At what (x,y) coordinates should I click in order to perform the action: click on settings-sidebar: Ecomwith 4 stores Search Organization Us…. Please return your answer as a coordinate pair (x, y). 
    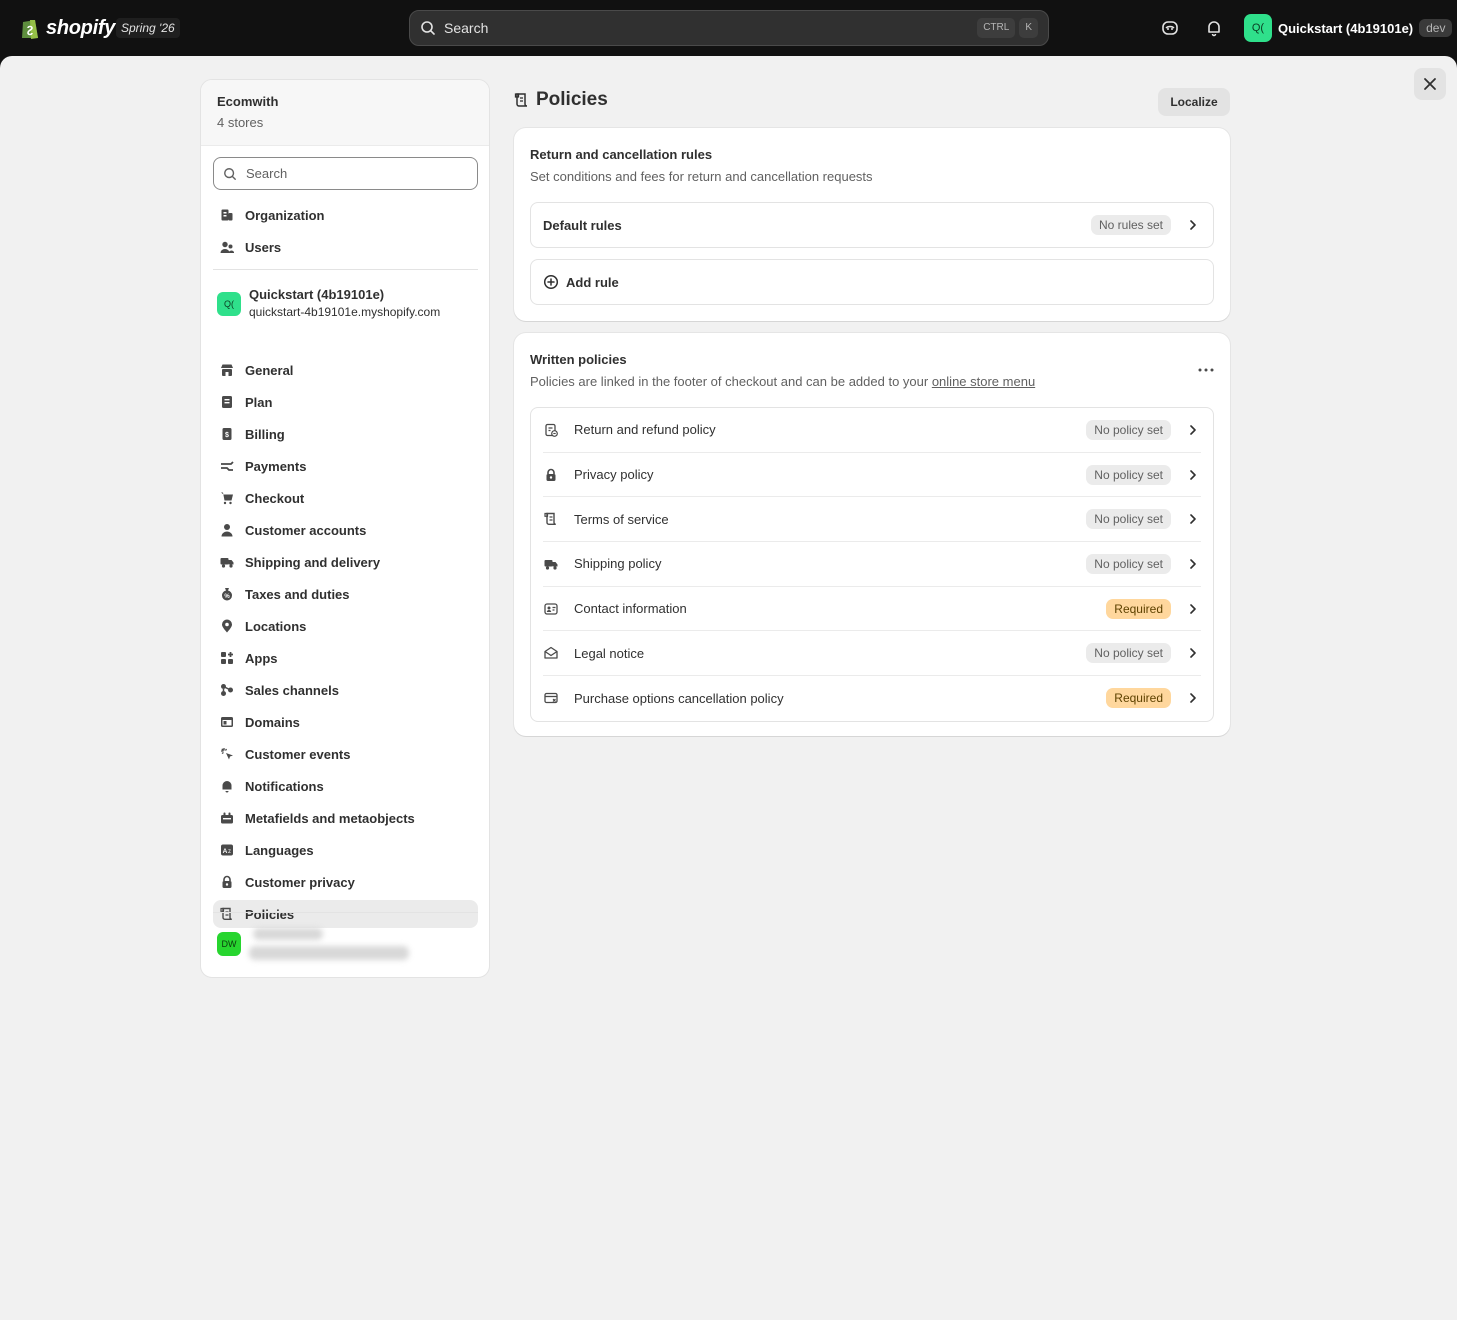
    Looking at the image, I should click on (345, 528).